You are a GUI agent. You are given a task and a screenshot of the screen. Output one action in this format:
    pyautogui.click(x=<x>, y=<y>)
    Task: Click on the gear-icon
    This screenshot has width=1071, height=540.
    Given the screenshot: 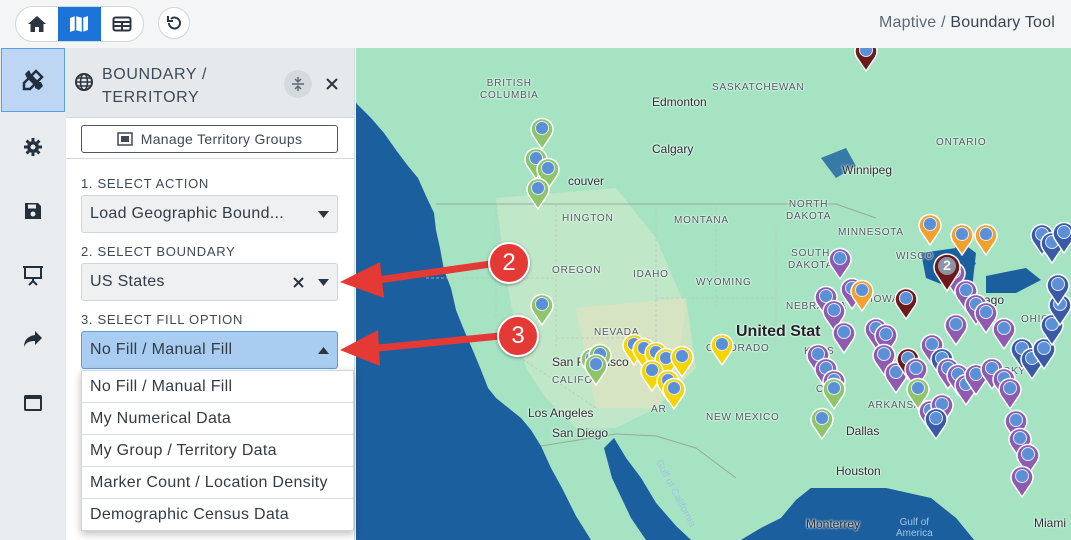 What is the action you would take?
    pyautogui.click(x=33, y=147)
    